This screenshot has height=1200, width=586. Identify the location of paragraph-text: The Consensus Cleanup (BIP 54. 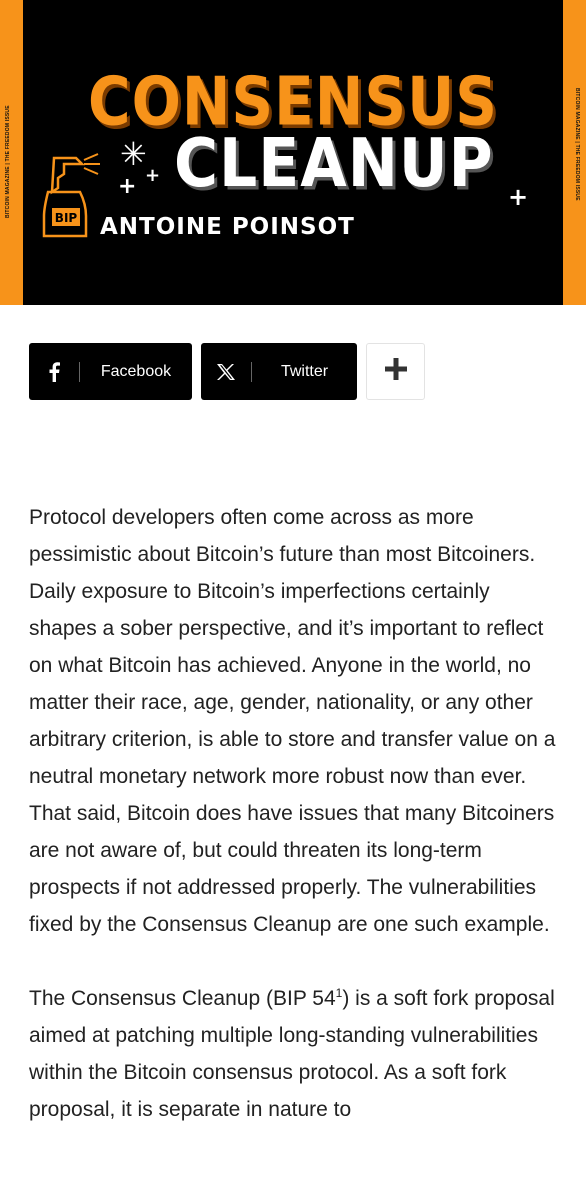
(182, 998).